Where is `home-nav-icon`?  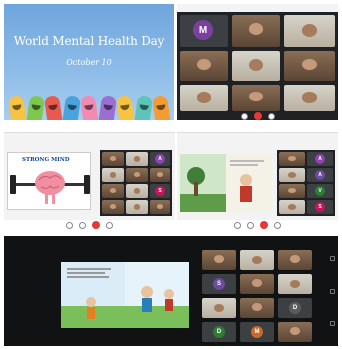 home-nav-icon is located at coordinates (332, 291).